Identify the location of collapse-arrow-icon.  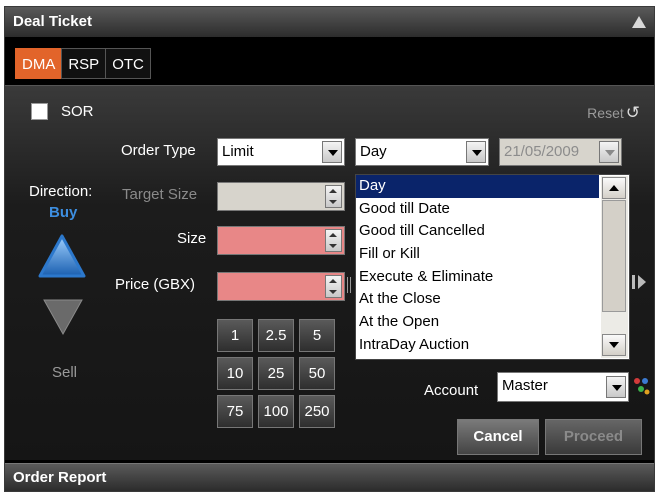
(639, 22).